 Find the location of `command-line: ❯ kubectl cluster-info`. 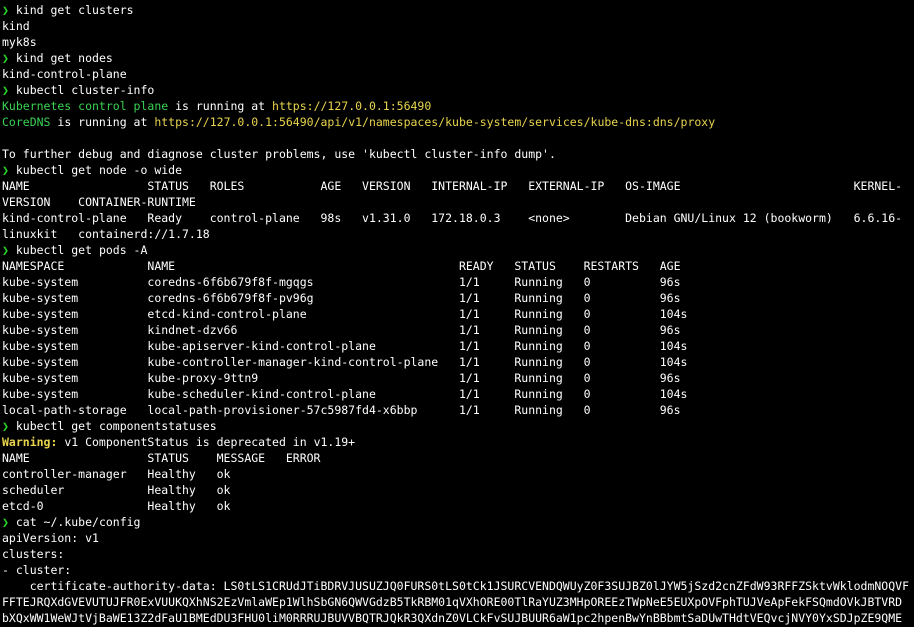

command-line: ❯ kubectl cluster-info is located at coordinates (78, 90).